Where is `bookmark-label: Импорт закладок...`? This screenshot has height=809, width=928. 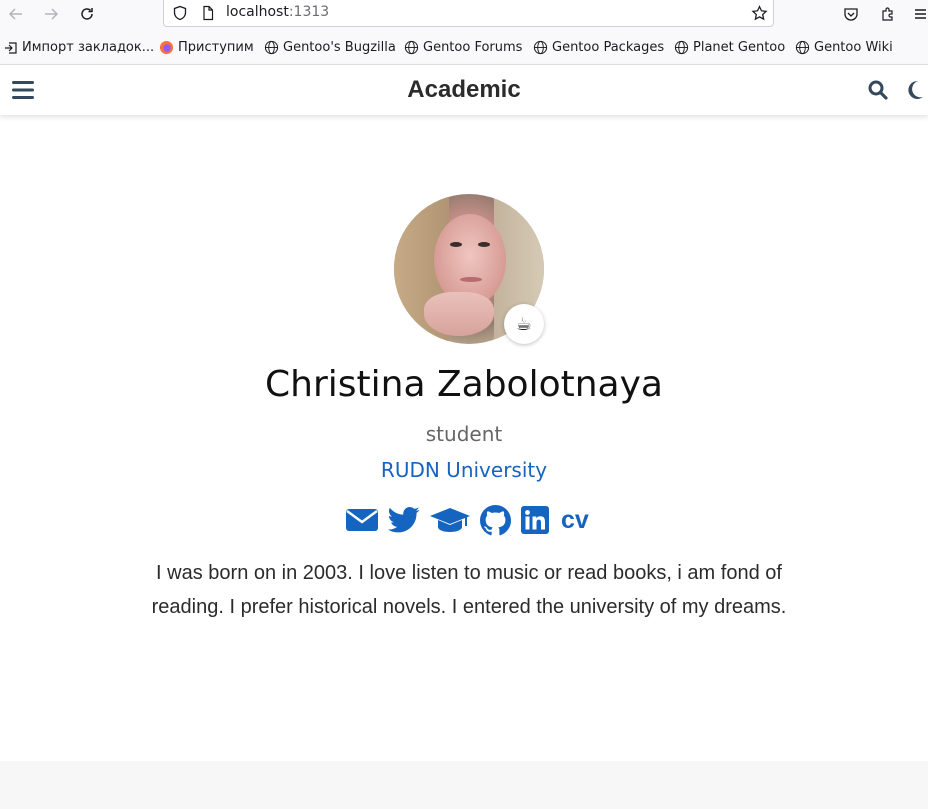
bookmark-label: Импорт закладок... is located at coordinates (88, 47).